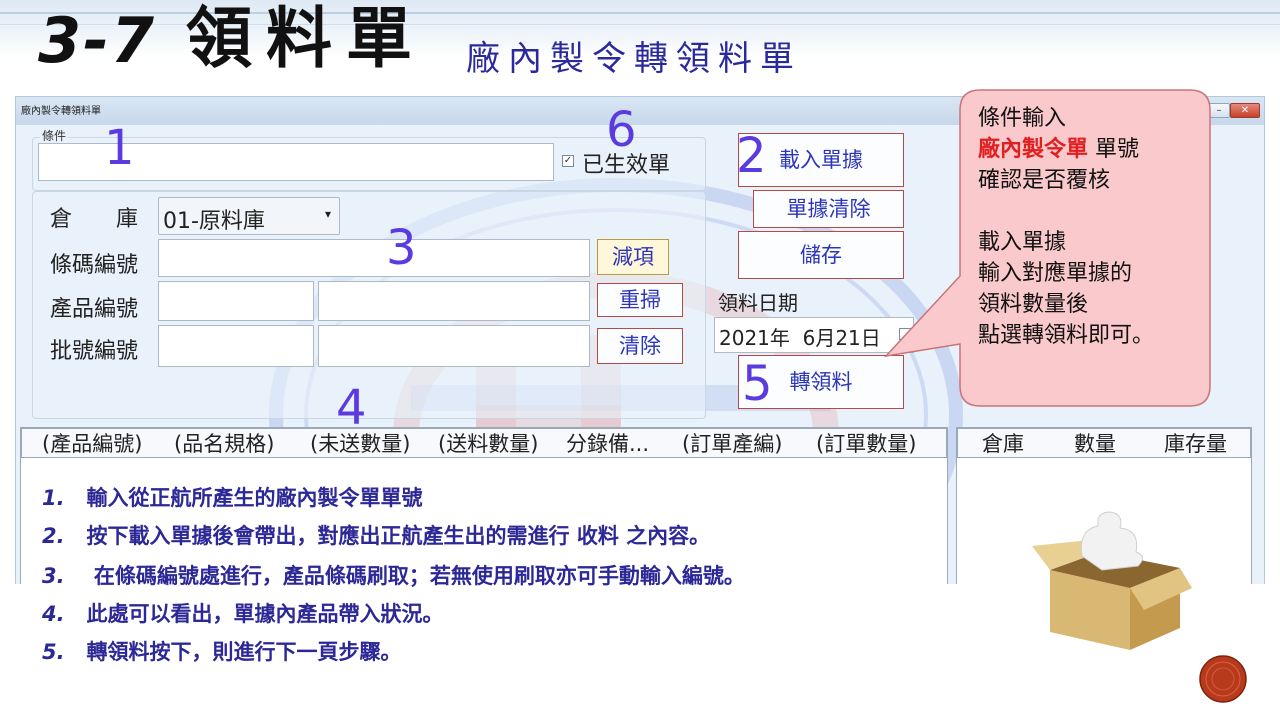  What do you see at coordinates (568, 161) in the screenshot?
I see `checkbox-icon: ✓` at bounding box center [568, 161].